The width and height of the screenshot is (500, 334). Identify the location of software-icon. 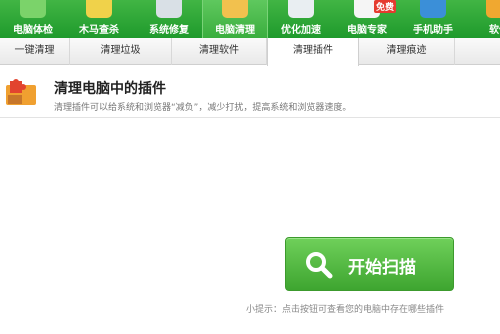
(493, 9).